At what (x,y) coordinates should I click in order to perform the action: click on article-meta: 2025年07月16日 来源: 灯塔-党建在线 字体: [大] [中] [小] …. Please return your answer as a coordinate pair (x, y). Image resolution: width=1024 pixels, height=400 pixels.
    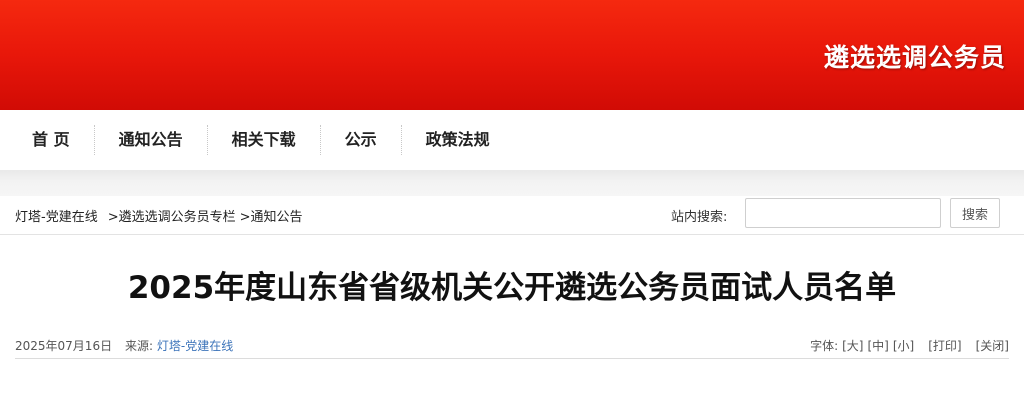
    Looking at the image, I should click on (512, 348).